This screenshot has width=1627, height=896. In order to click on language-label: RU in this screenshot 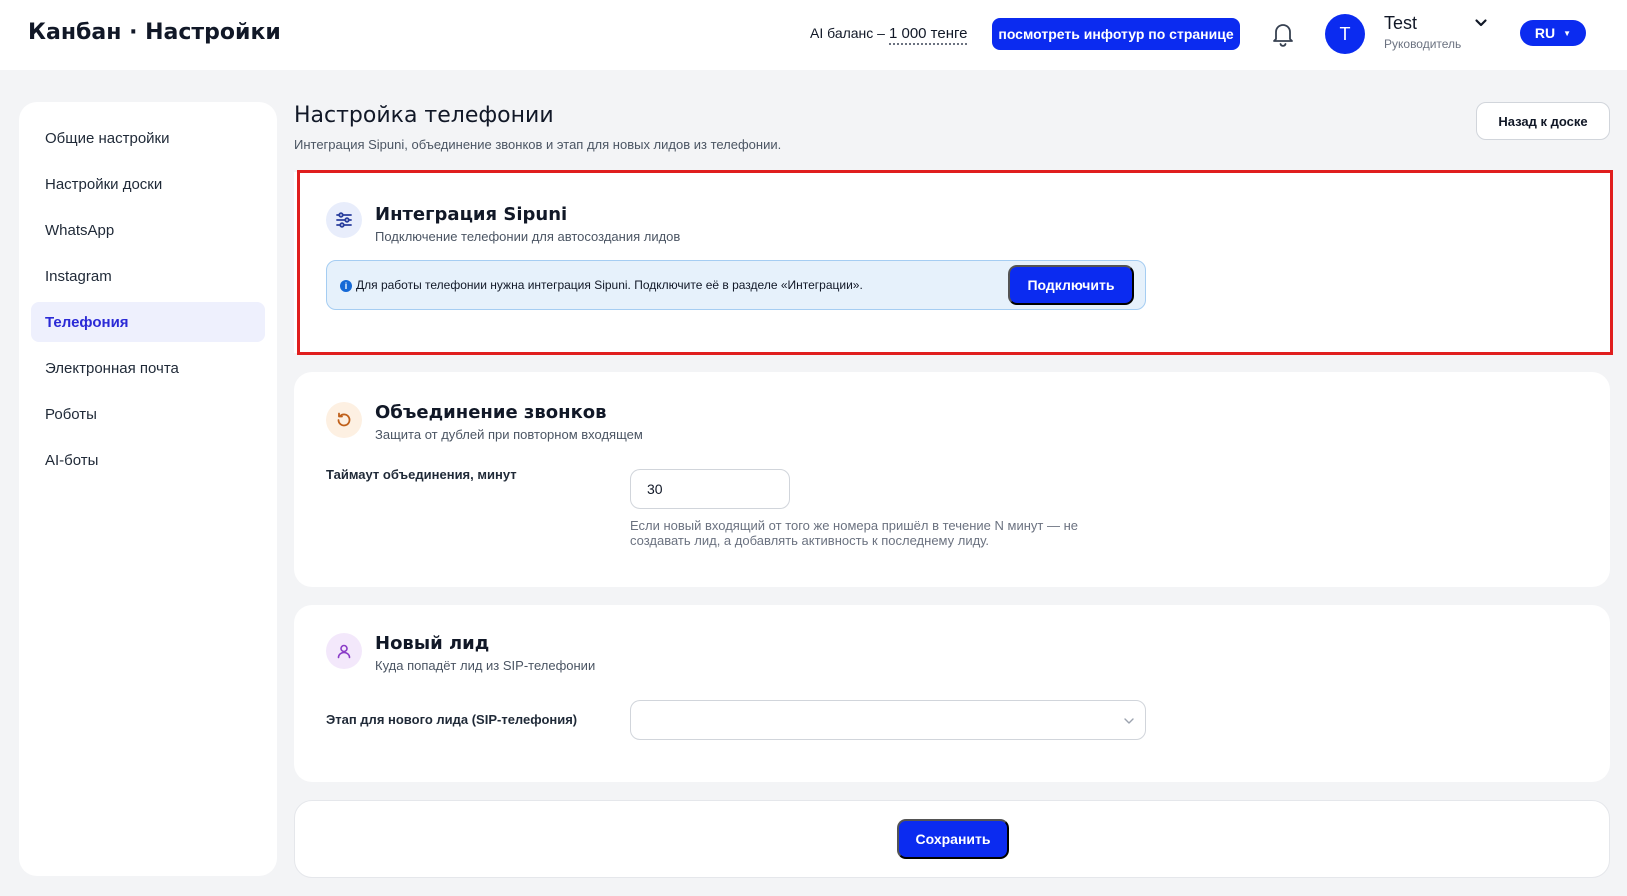, I will do `click(1545, 33)`.